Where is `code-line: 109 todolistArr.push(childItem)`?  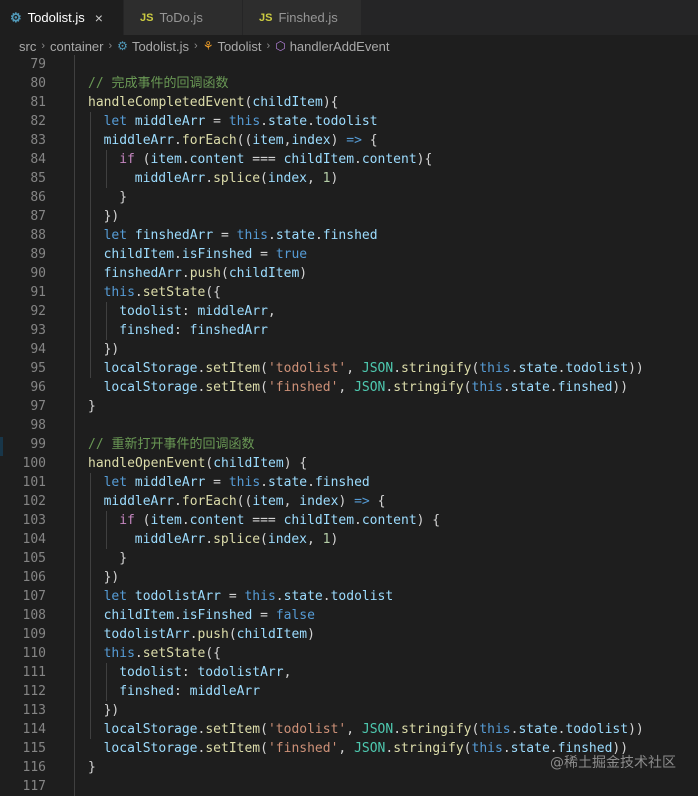 code-line: 109 todolistArr.push(childItem) is located at coordinates (349, 634).